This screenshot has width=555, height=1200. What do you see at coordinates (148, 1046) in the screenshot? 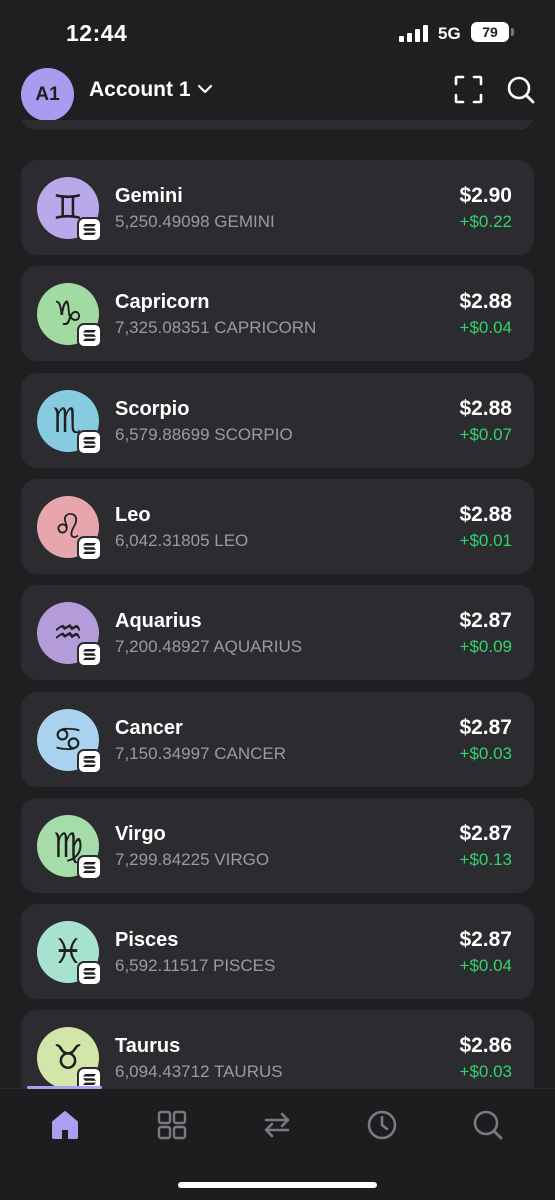
I see `token-name: Taurus` at bounding box center [148, 1046].